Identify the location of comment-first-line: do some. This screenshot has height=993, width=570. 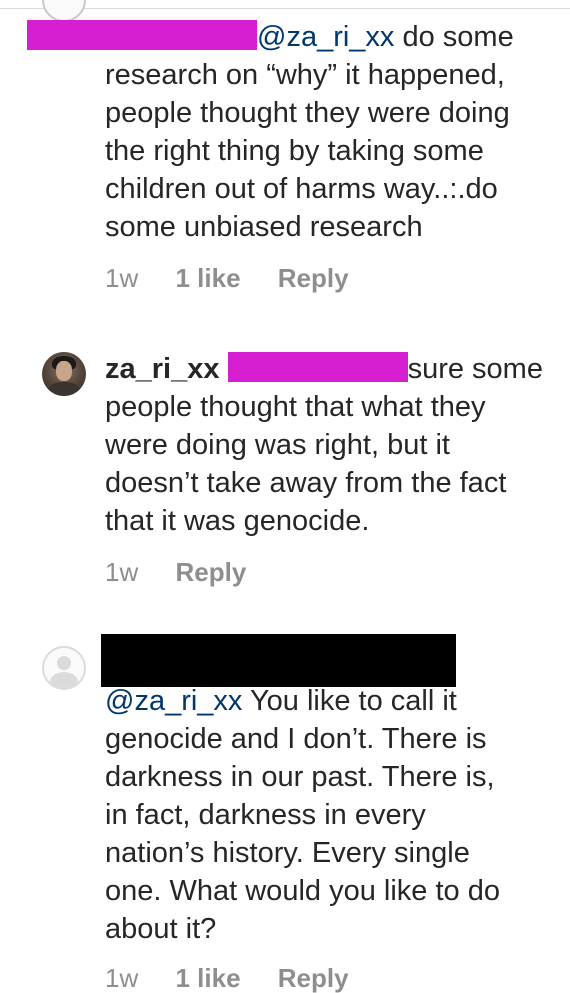
(454, 37).